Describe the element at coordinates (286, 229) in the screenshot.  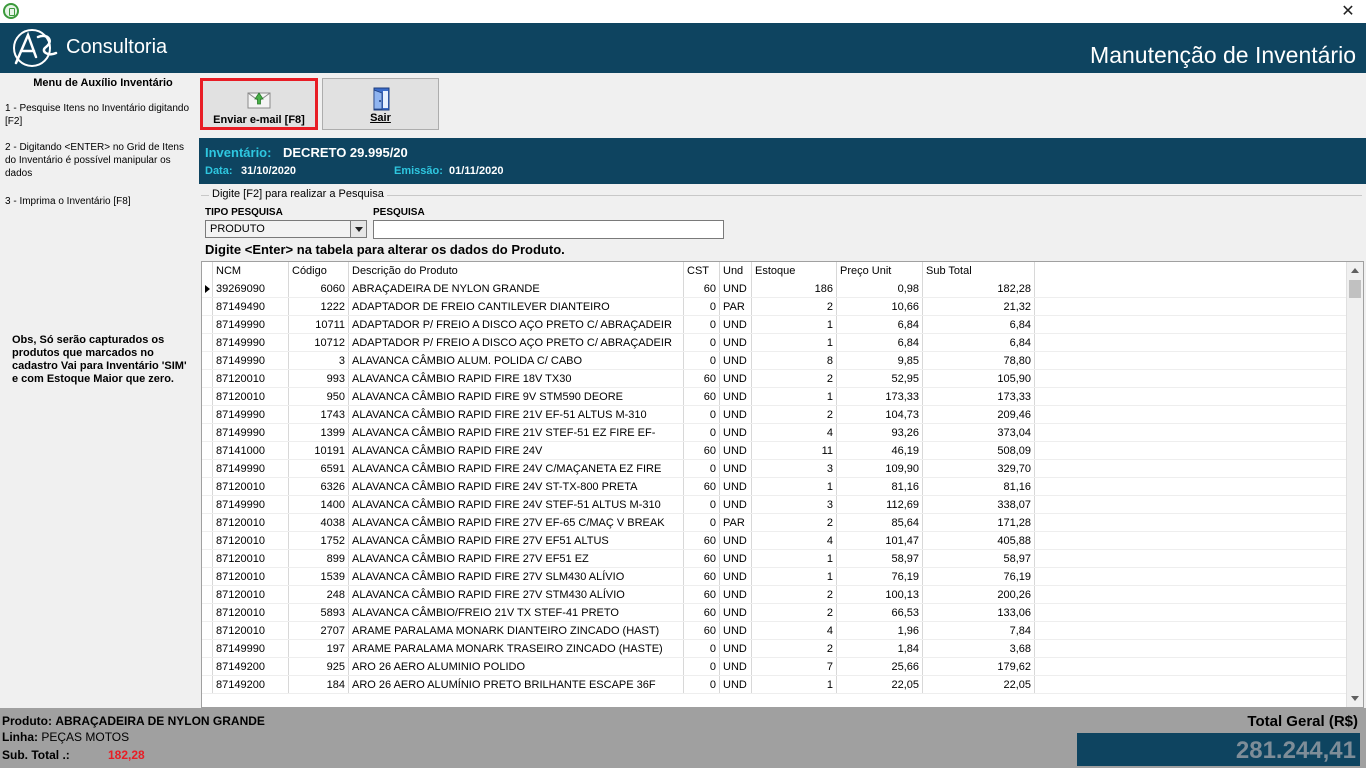
I see `search-type-select: PRODUTO` at that location.